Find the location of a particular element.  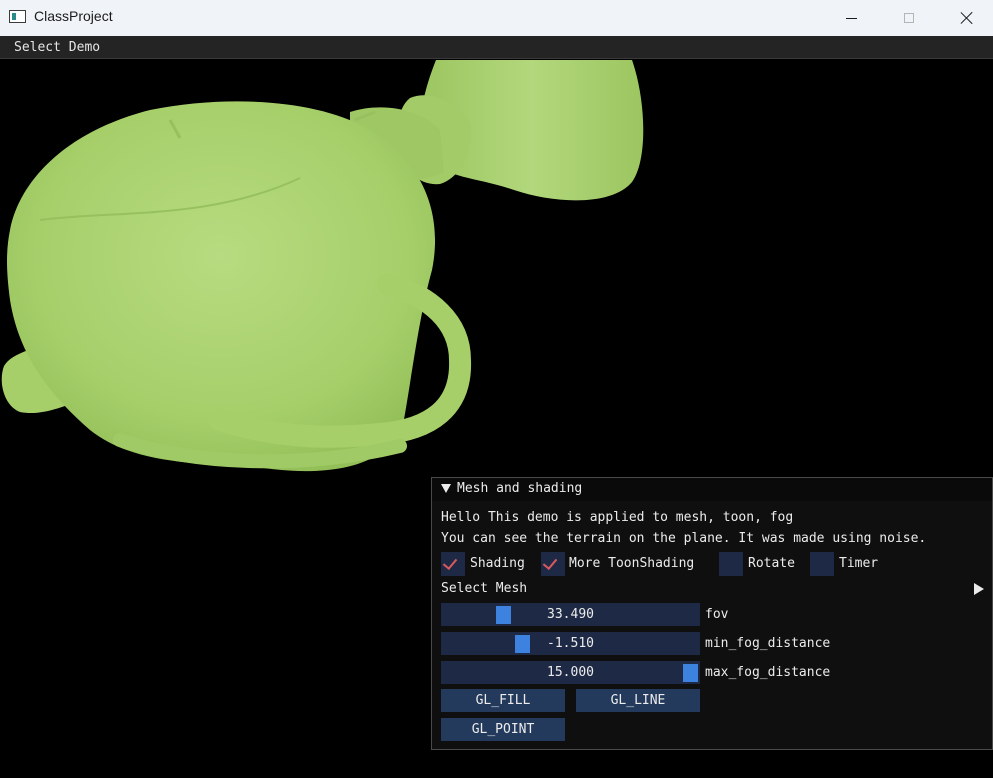

shading-checkbox is located at coordinates (453, 564).